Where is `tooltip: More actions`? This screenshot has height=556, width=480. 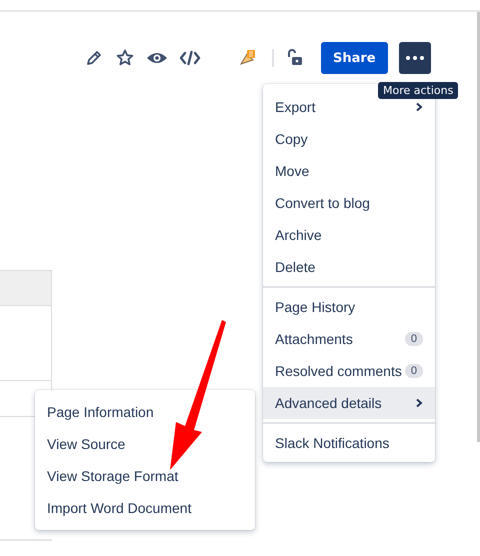 tooltip: More actions is located at coordinates (418, 90).